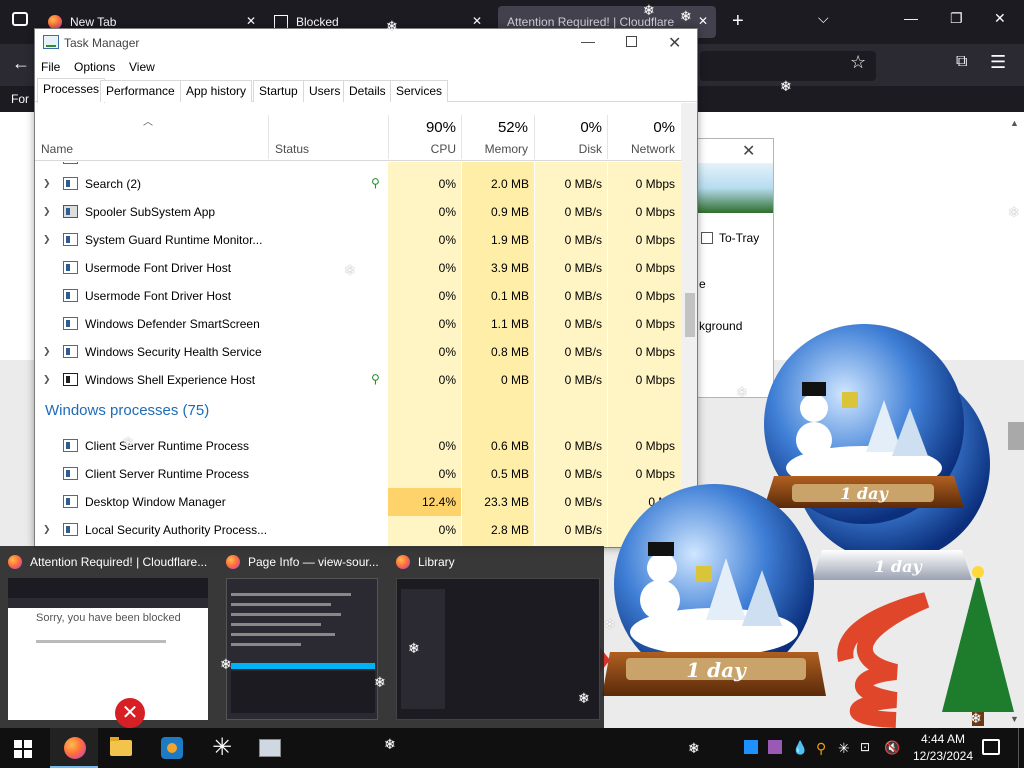 The width and height of the screenshot is (1024, 768). What do you see at coordinates (20, 19) in the screenshot?
I see `firefox-view-icon` at bounding box center [20, 19].